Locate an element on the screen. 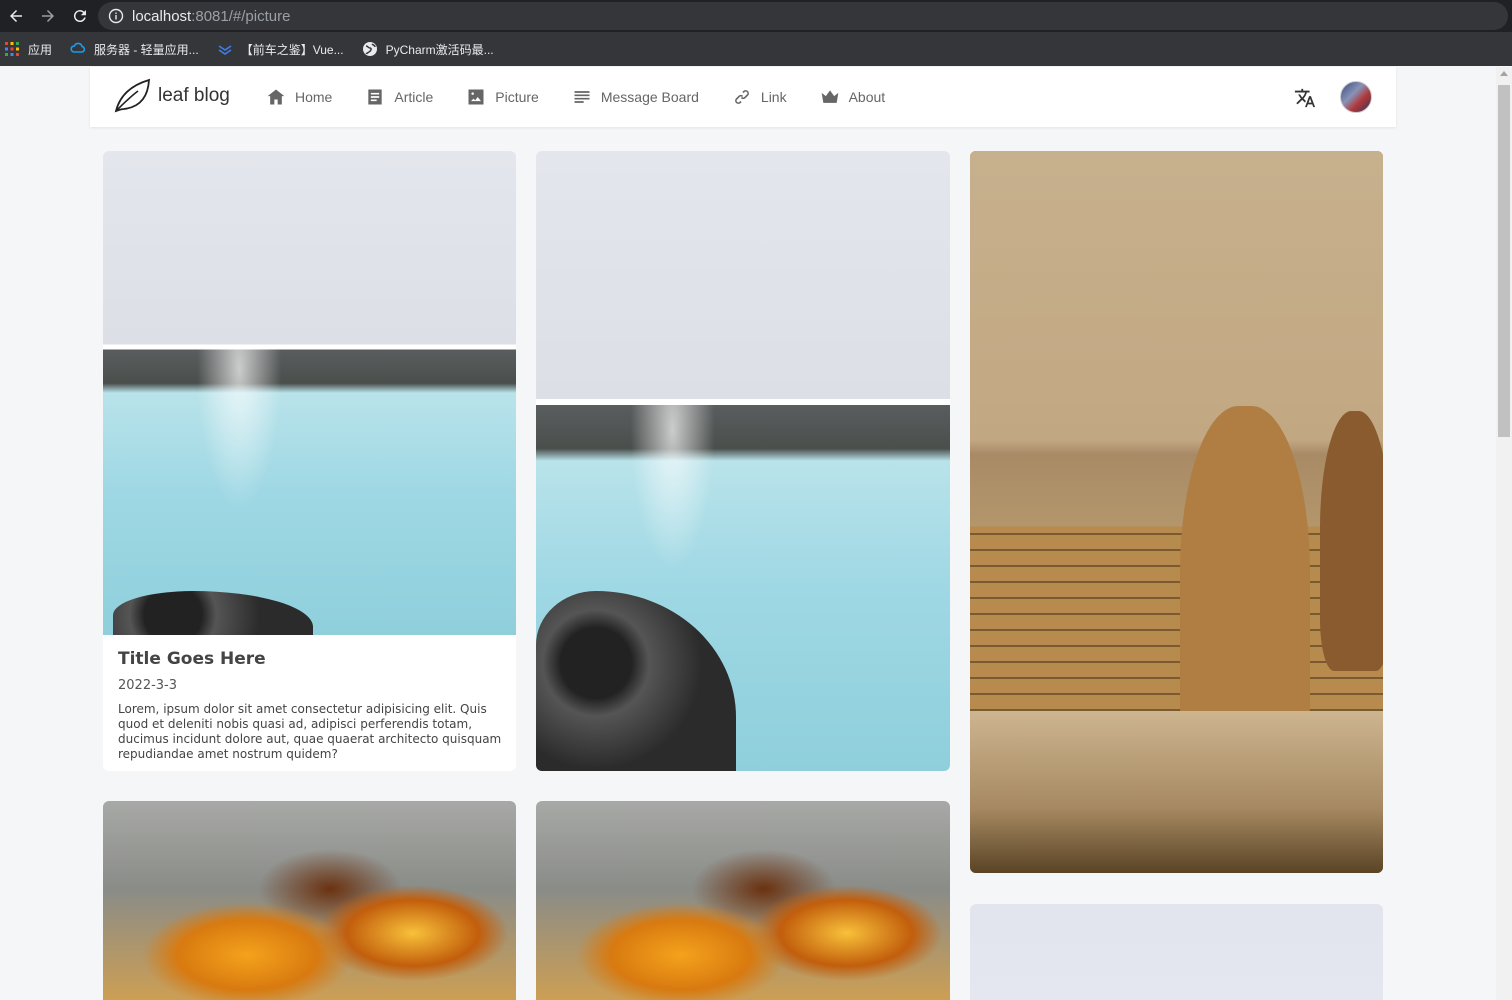 This screenshot has height=1000, width=1512. card-date: 2022-3-3 is located at coordinates (148, 685).